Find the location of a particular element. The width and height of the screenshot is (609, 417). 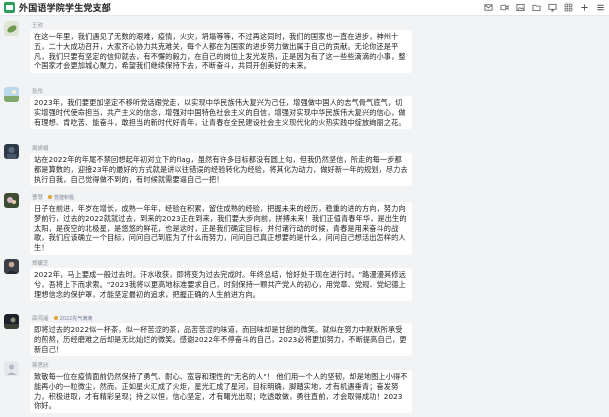

sender-row: 王欣 is located at coordinates (37, 25).